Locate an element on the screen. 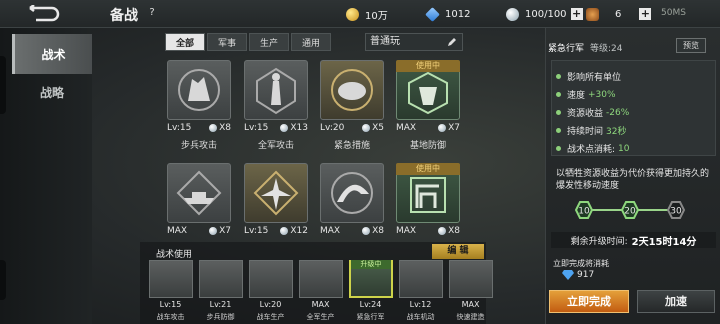 The height and width of the screenshot is (324, 720). tactic-usage-label: 战术使用 is located at coordinates (174, 255).